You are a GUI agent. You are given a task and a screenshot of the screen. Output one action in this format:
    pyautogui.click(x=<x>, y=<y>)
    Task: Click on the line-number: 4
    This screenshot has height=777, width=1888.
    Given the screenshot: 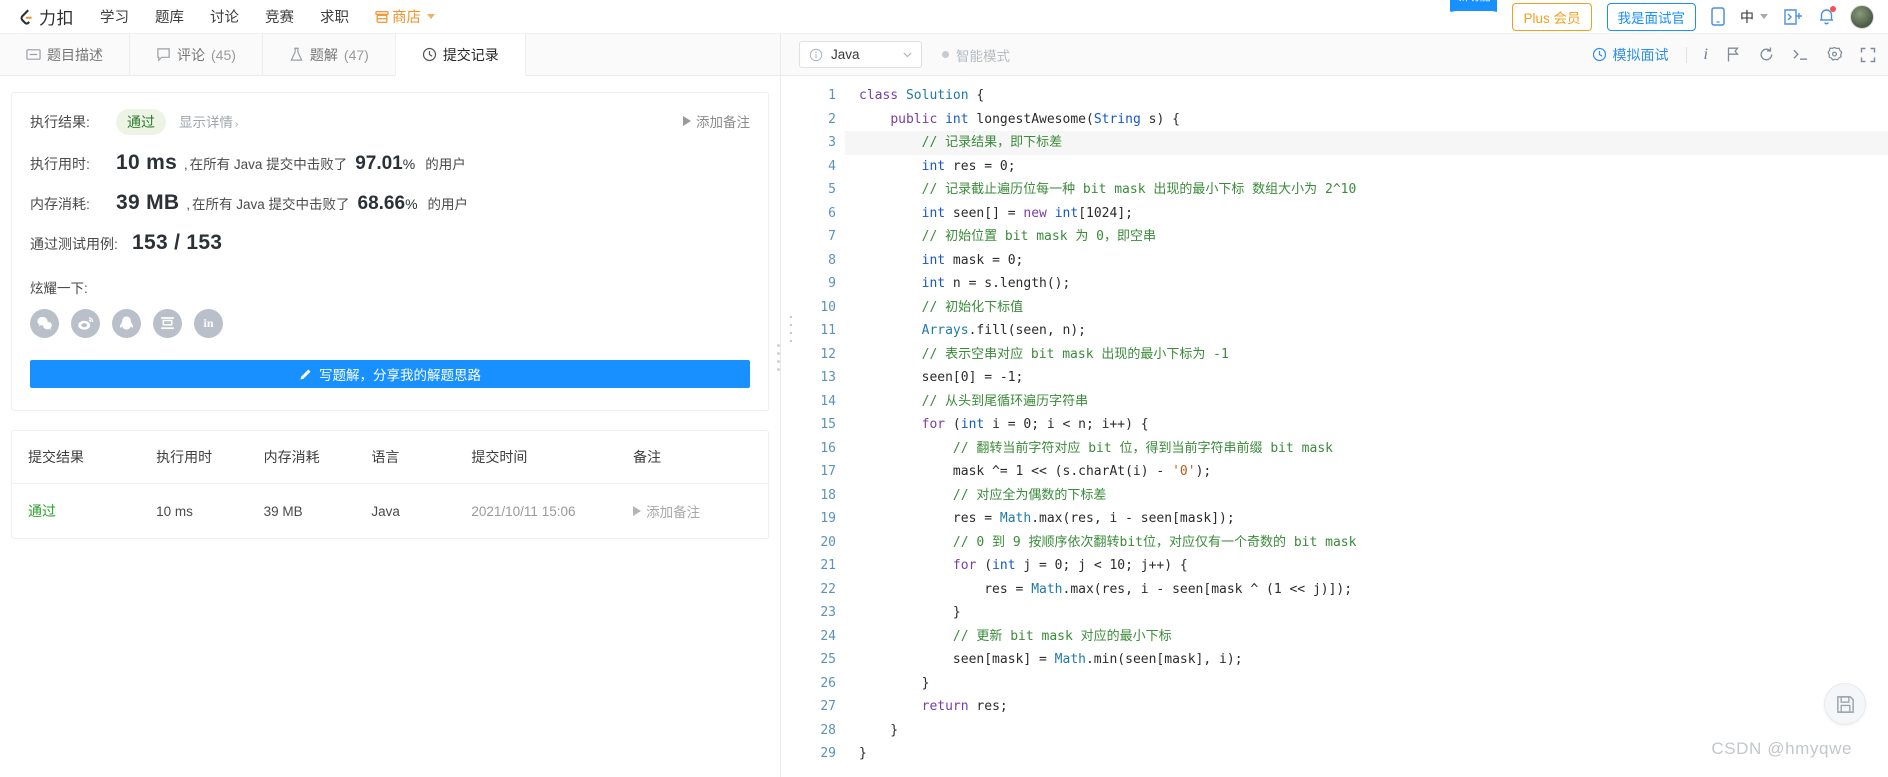 What is the action you would take?
    pyautogui.click(x=832, y=166)
    